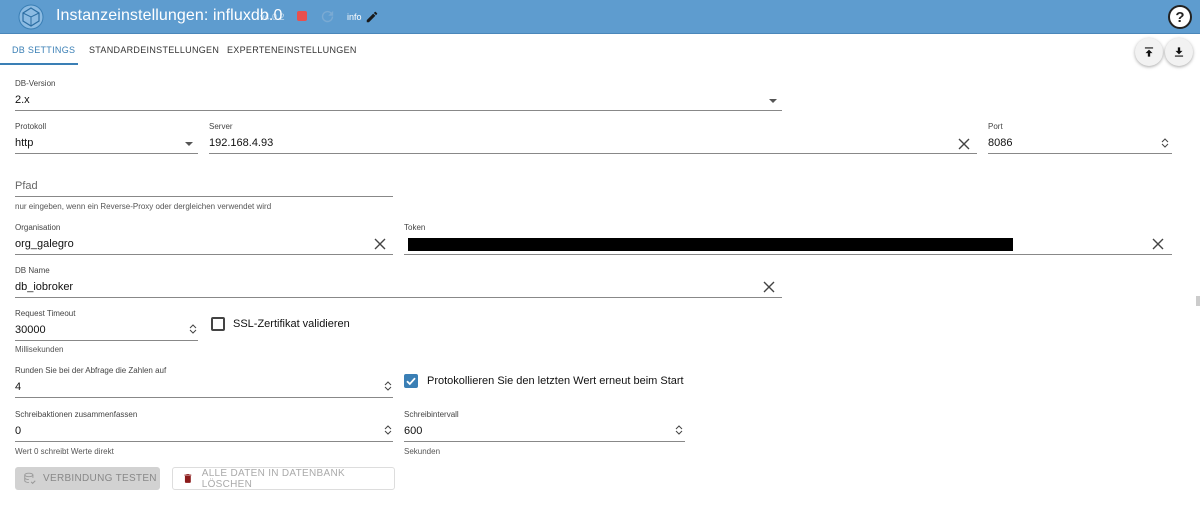 Image resolution: width=1200 pixels, height=512 pixels. I want to click on upload-button, so click(1149, 52).